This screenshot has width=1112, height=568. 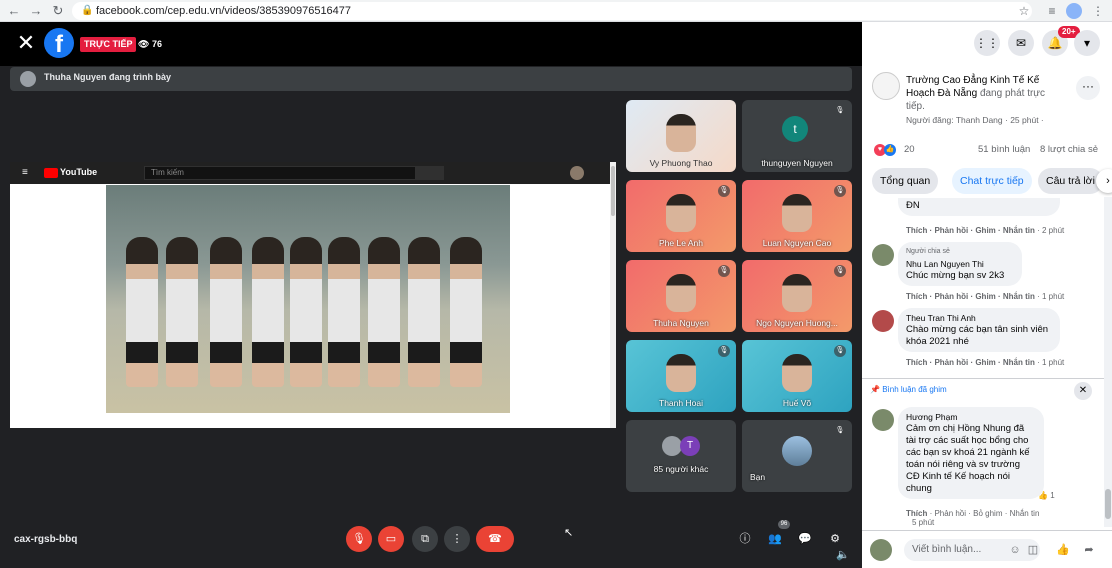 What do you see at coordinates (457, 539) in the screenshot?
I see `more-options-button: ⋮` at bounding box center [457, 539].